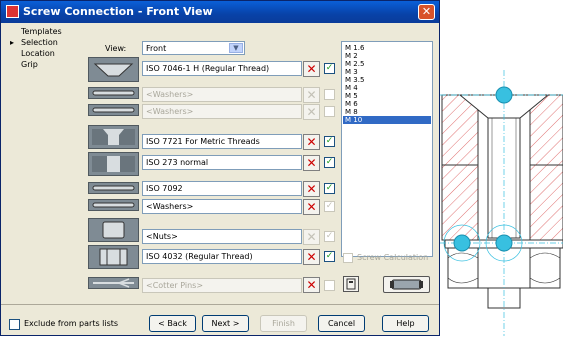 Image resolution: width=563 pixels, height=338 pixels. I want to click on nav-item-selection: ▸ Selection, so click(44, 43).